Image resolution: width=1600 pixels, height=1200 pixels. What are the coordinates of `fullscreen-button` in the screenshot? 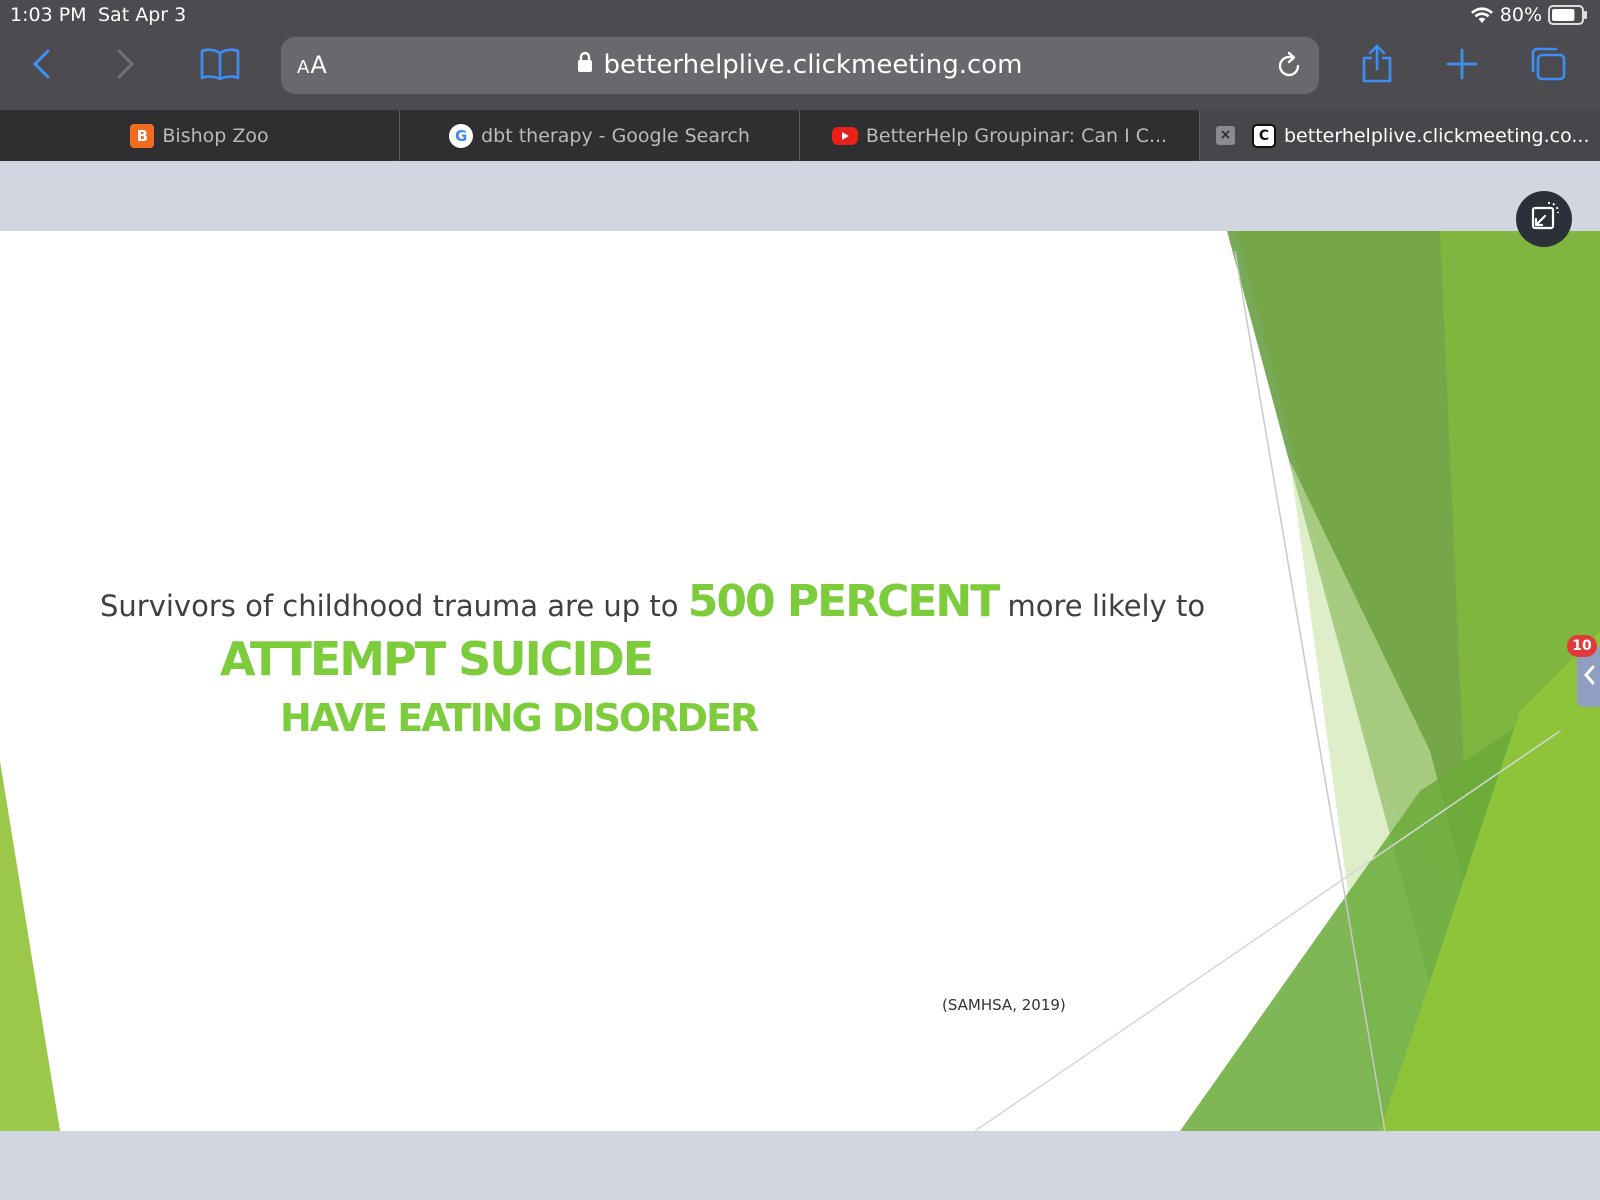 It's located at (1544, 219).